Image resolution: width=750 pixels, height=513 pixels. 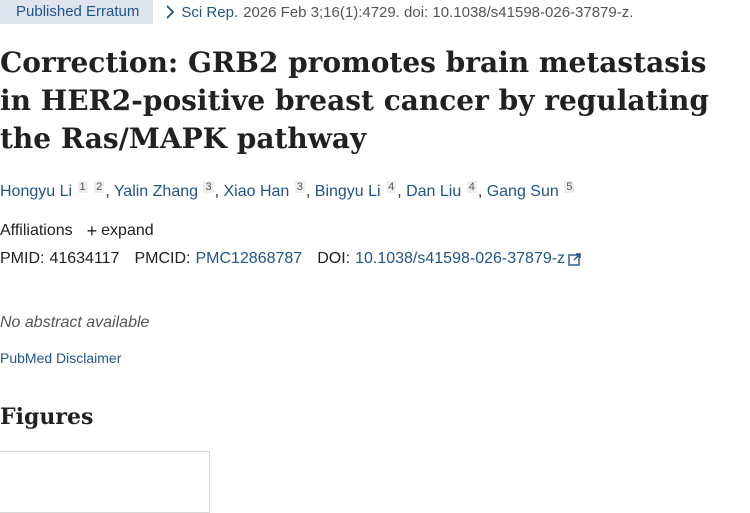 What do you see at coordinates (77, 12) in the screenshot?
I see `published-erratum-badge: Published Erratum` at bounding box center [77, 12].